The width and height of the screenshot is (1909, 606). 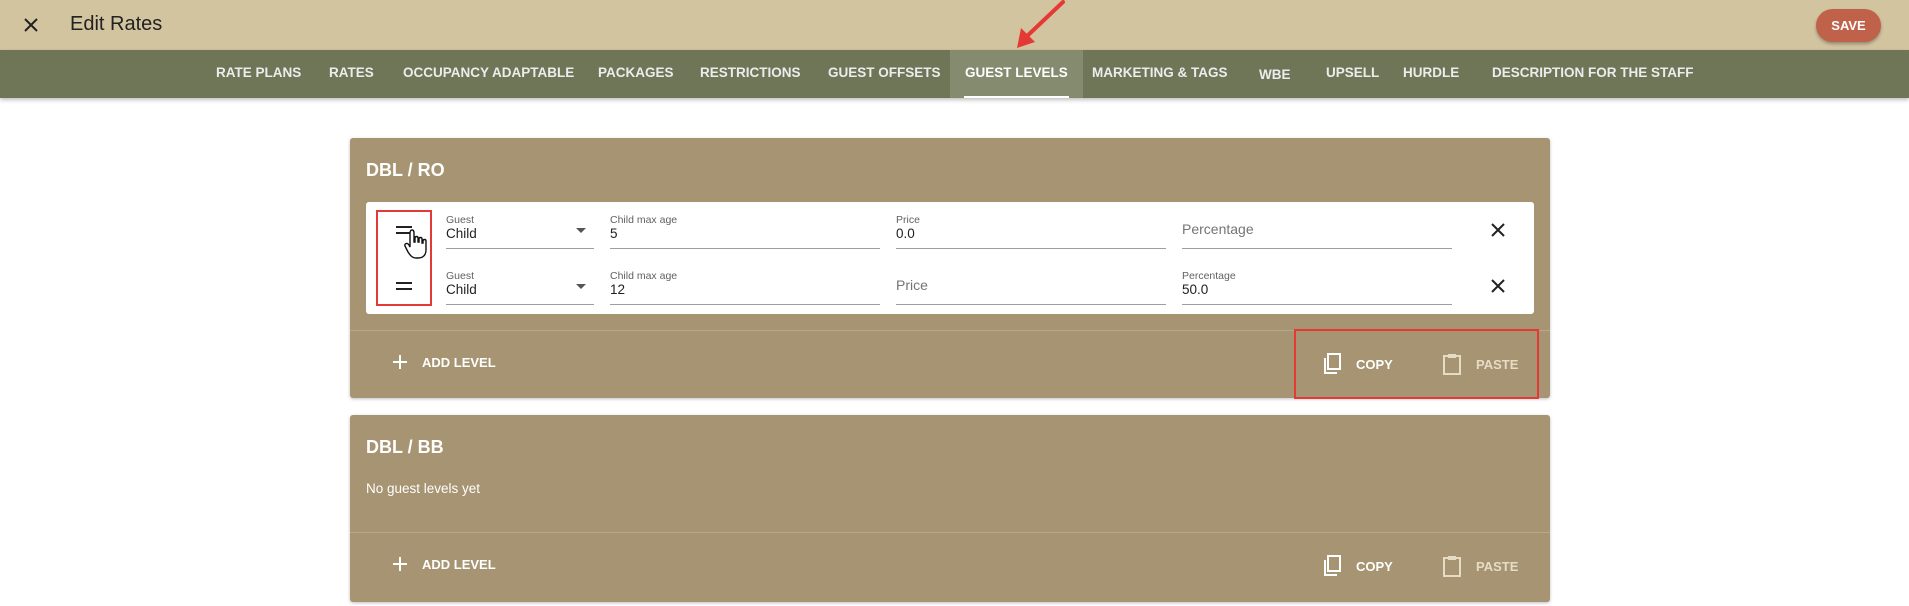 What do you see at coordinates (405, 447) in the screenshot?
I see `card-title: DBL / BB` at bounding box center [405, 447].